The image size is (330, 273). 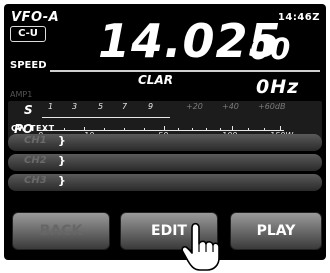 What do you see at coordinates (272, 106) in the screenshot?
I see `s-scale-plus60db: +60dB` at bounding box center [272, 106].